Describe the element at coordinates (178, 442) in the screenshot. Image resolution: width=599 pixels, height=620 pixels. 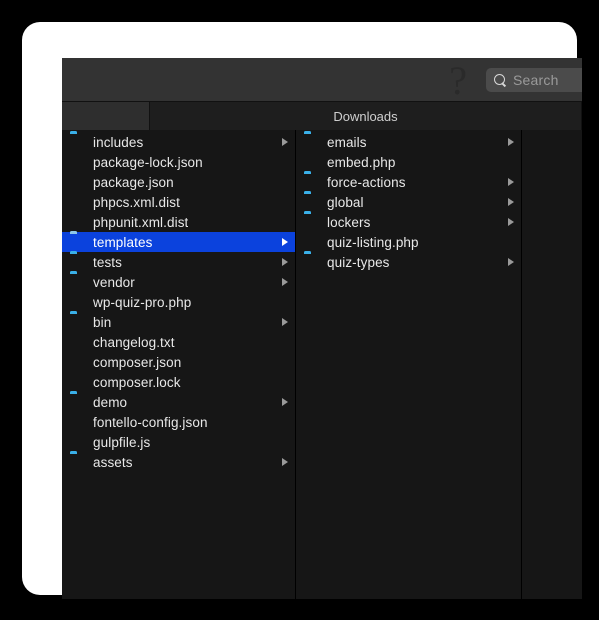
I see `list-item: gulpfile.js` at that location.